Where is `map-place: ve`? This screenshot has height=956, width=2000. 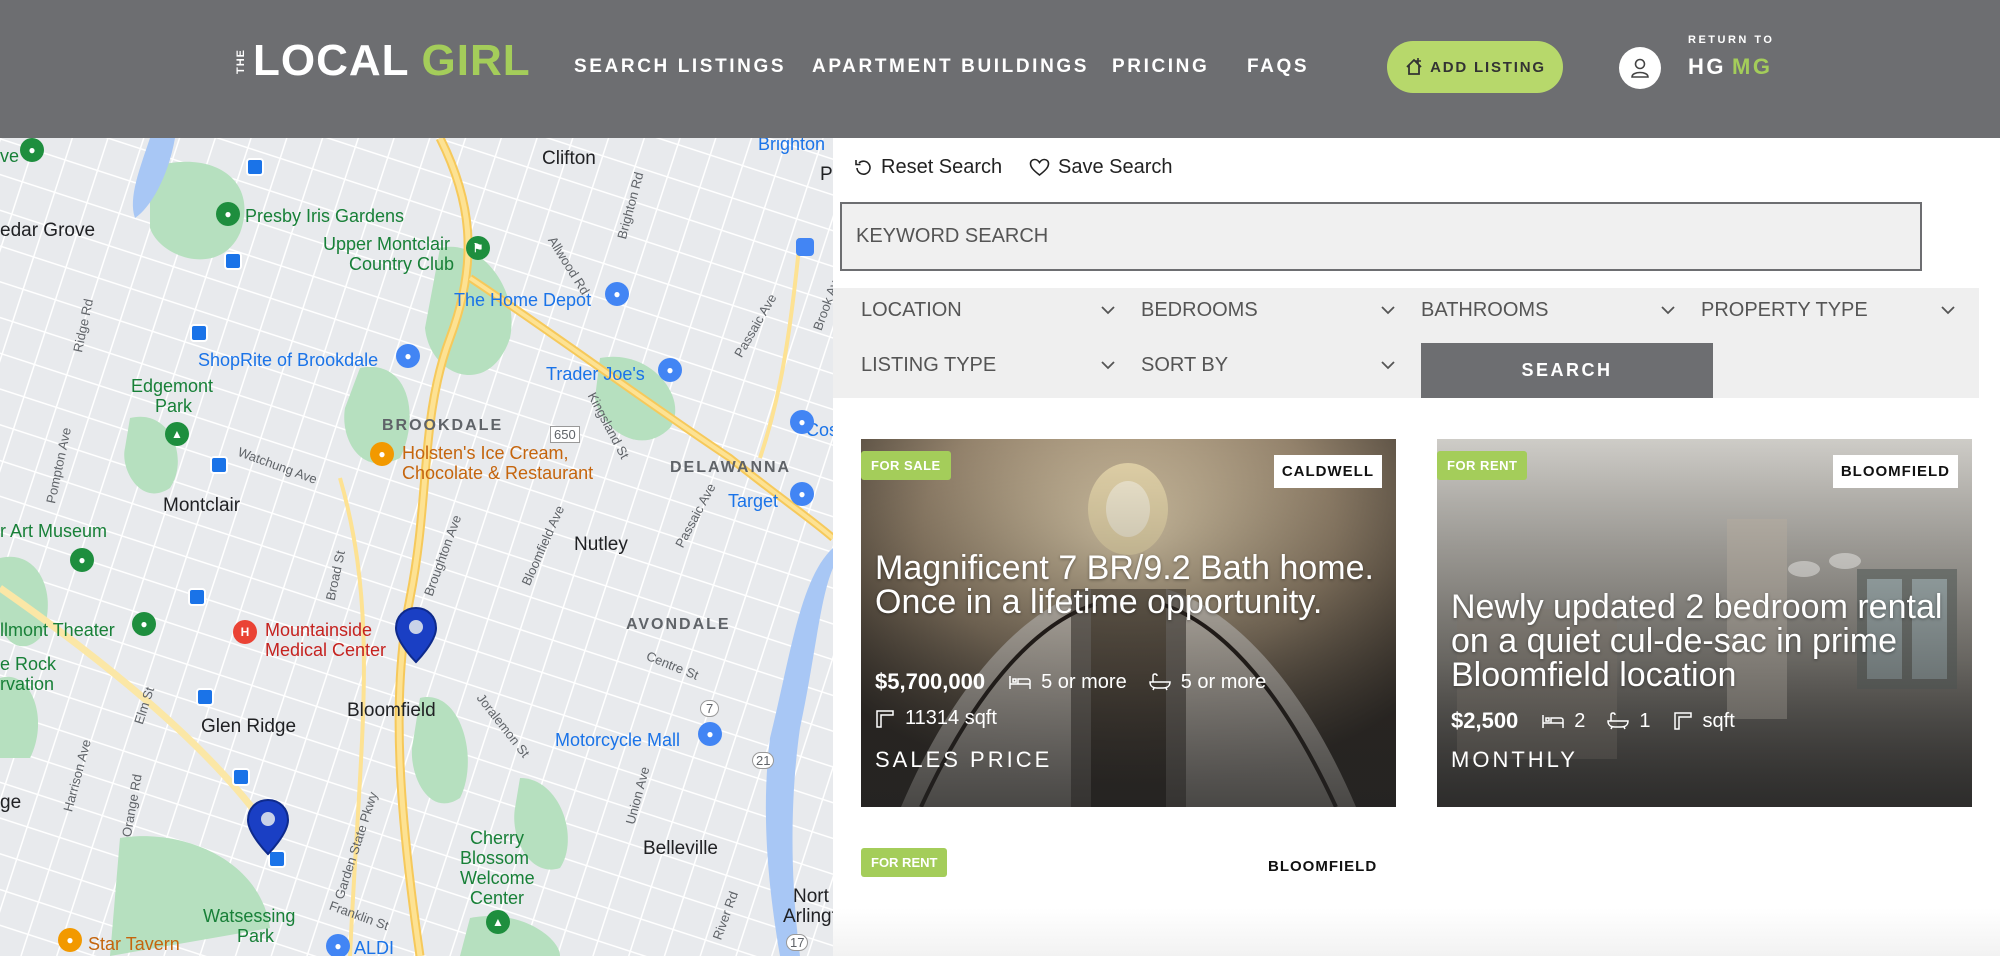 map-place: ve is located at coordinates (10, 156).